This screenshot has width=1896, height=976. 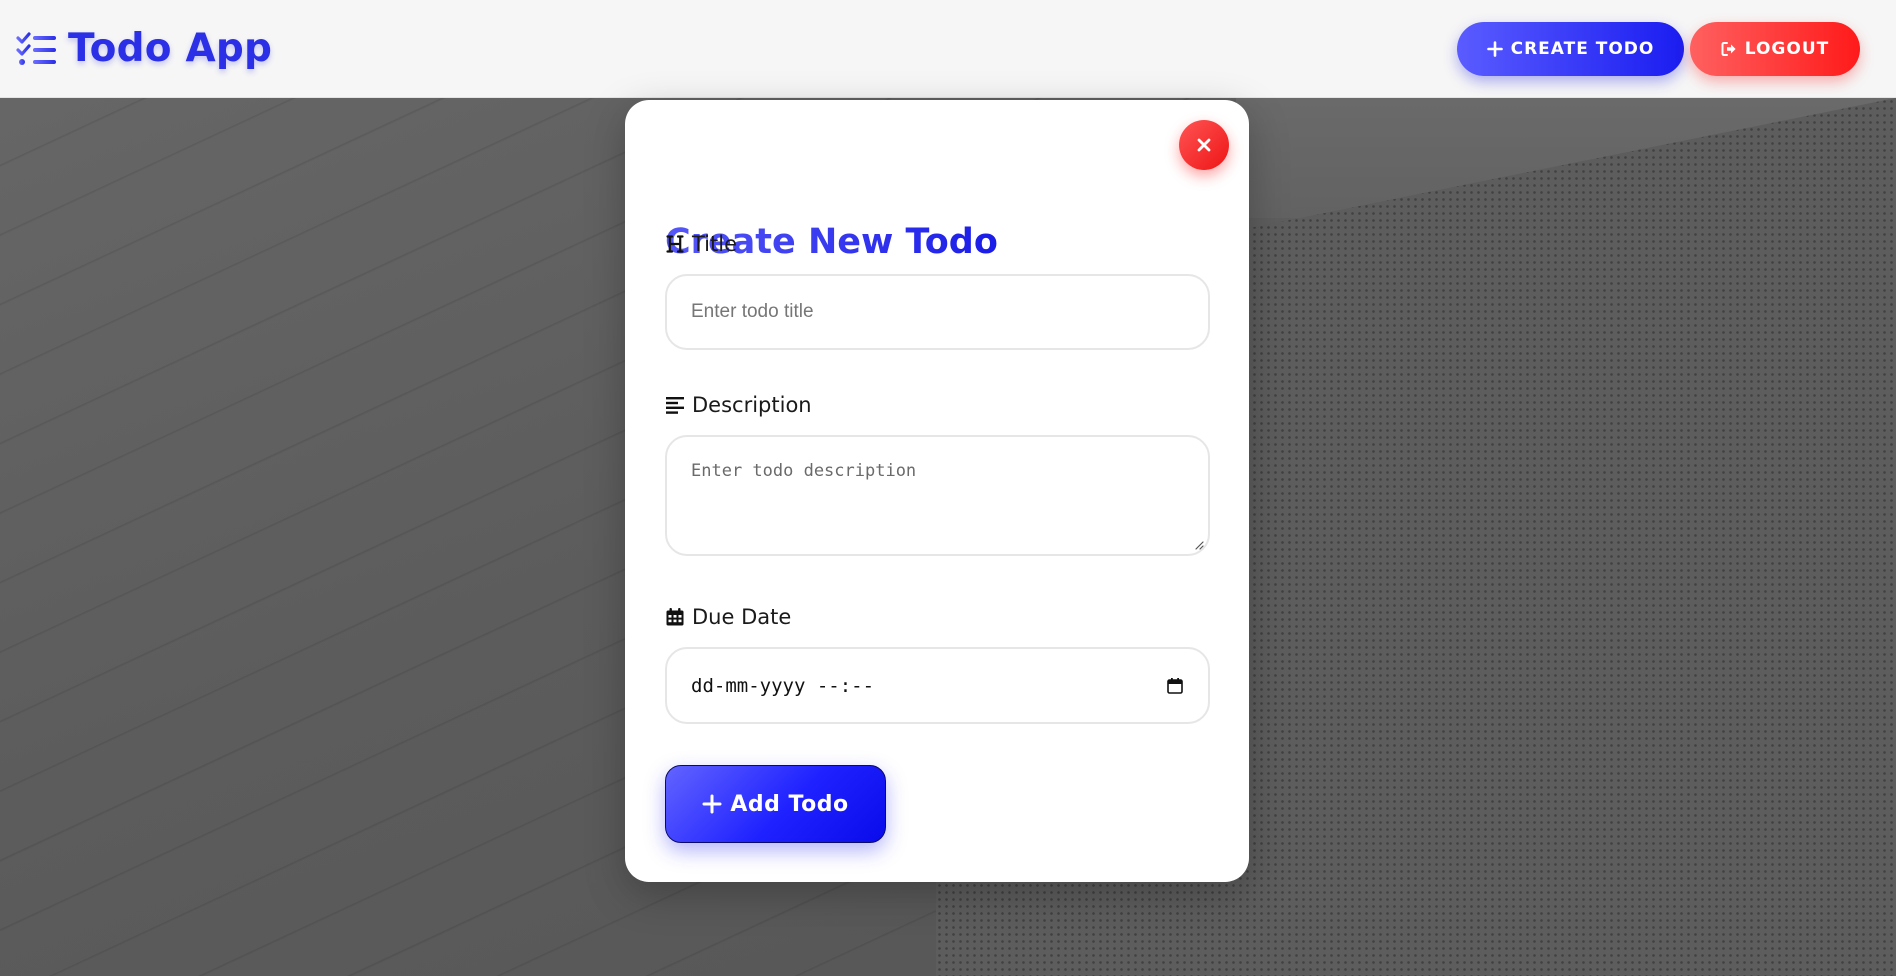 I want to click on title-input-placeholder: Enter todo title, so click(x=752, y=311).